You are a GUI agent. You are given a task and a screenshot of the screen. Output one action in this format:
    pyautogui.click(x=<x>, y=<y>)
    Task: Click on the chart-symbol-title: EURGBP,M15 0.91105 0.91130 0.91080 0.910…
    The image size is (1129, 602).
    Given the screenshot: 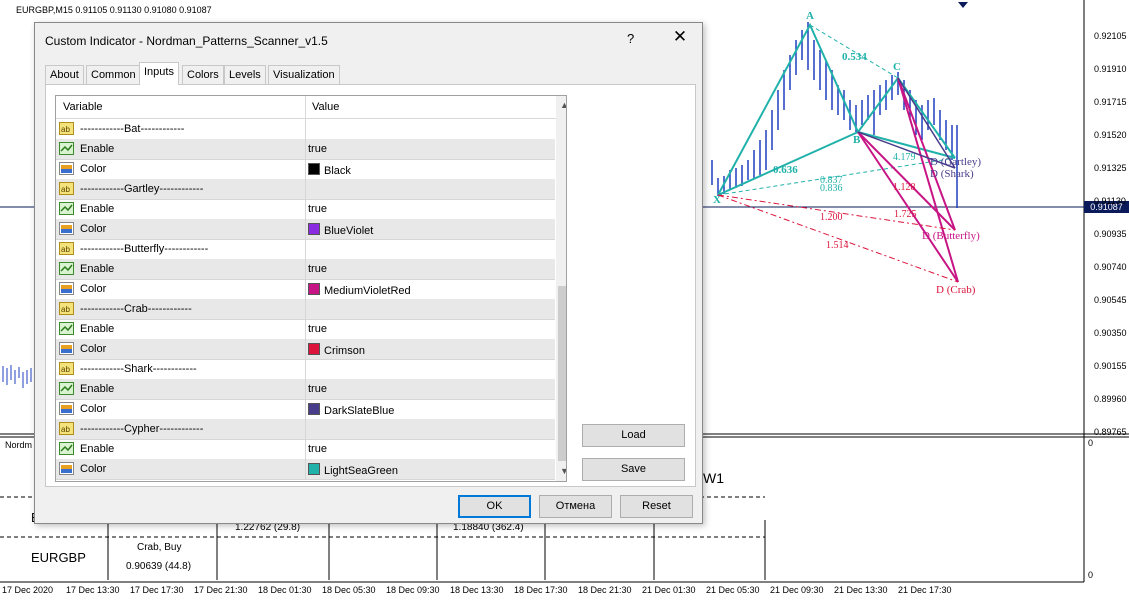 What is the action you would take?
    pyautogui.click(x=114, y=10)
    